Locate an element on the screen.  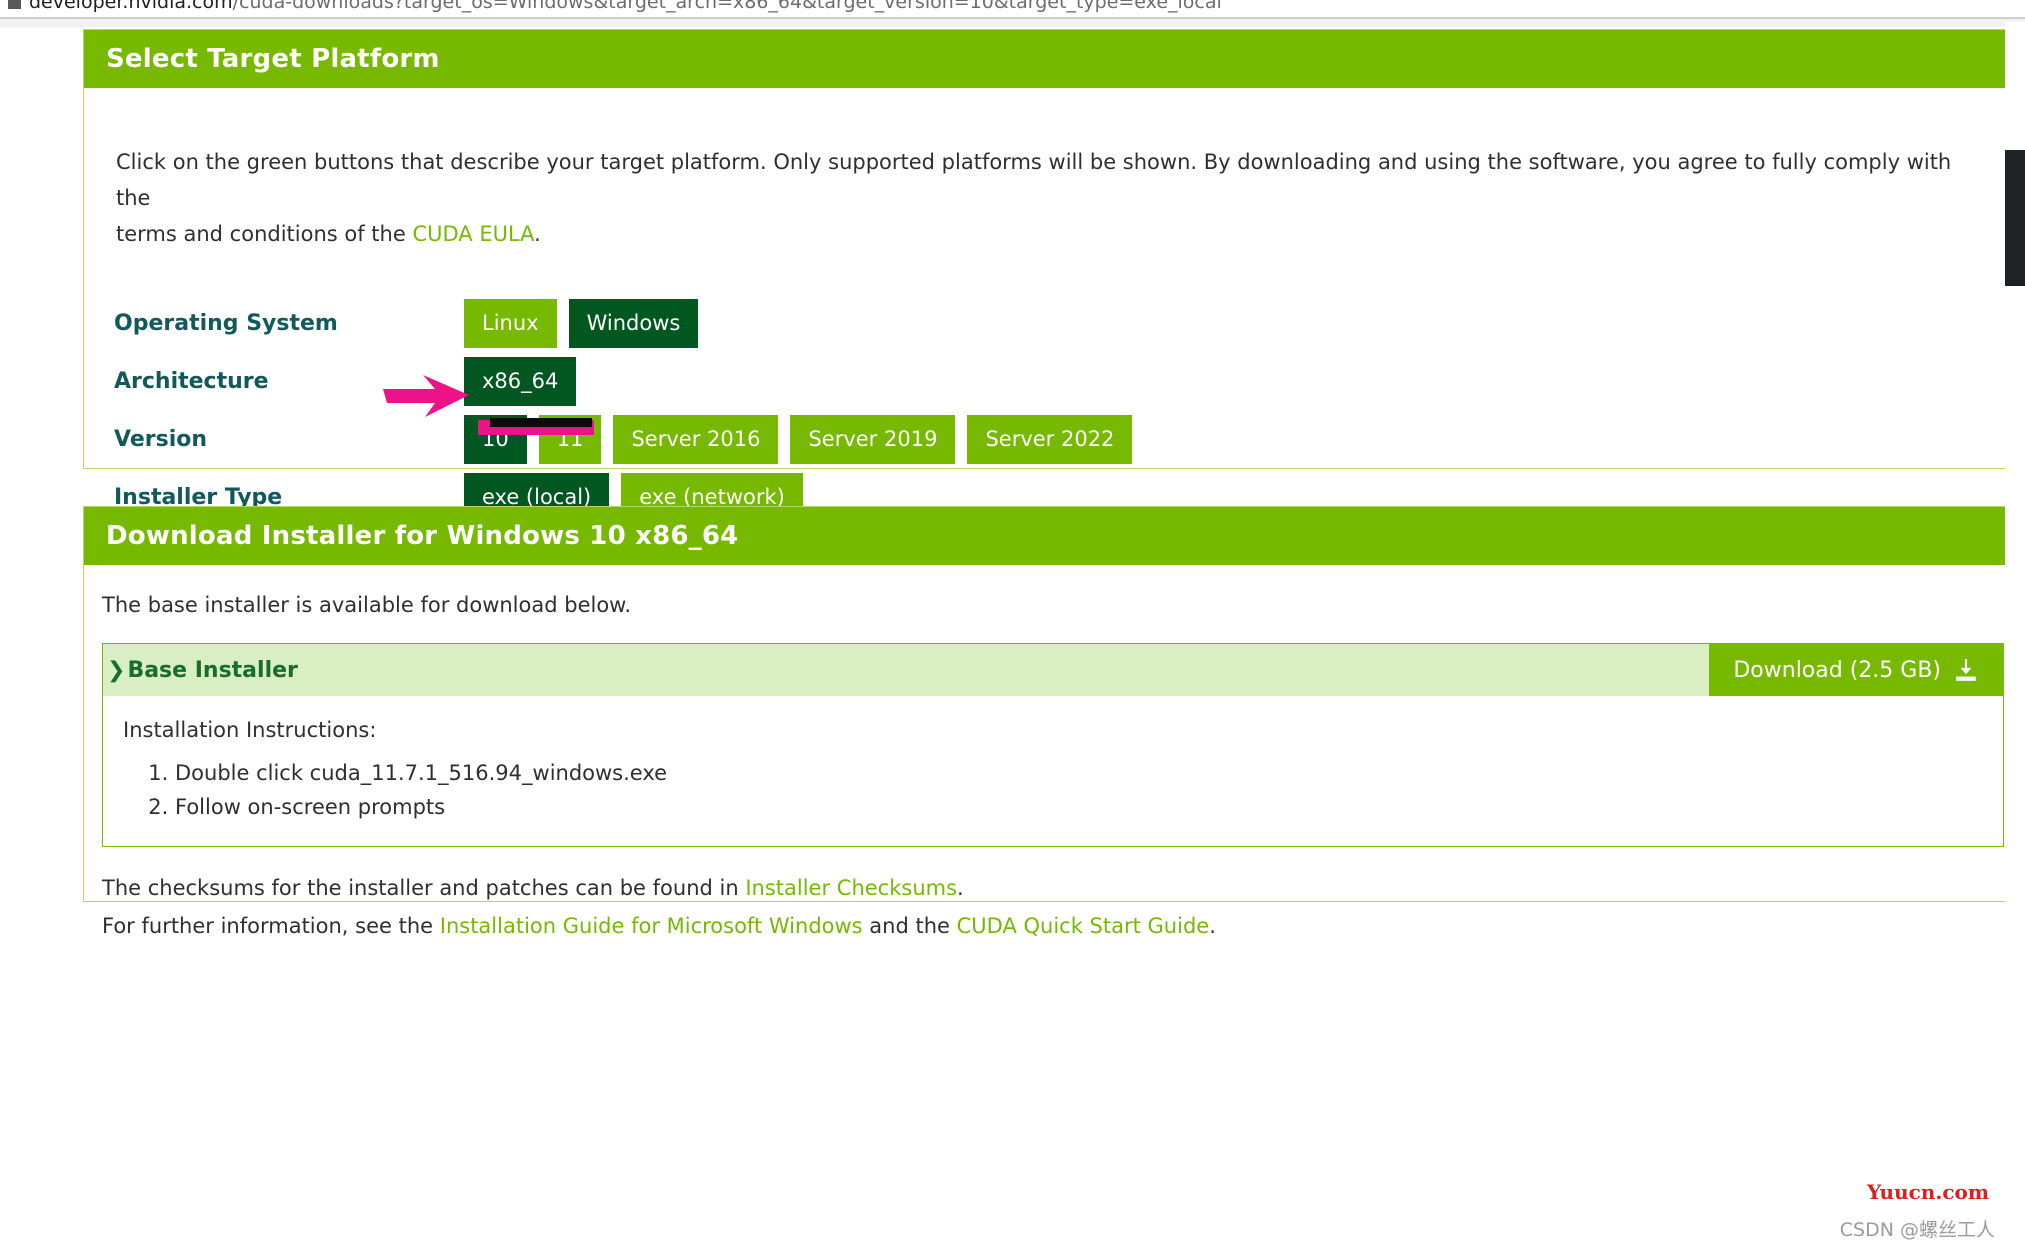
os-option-linux: Linux is located at coordinates (510, 323).